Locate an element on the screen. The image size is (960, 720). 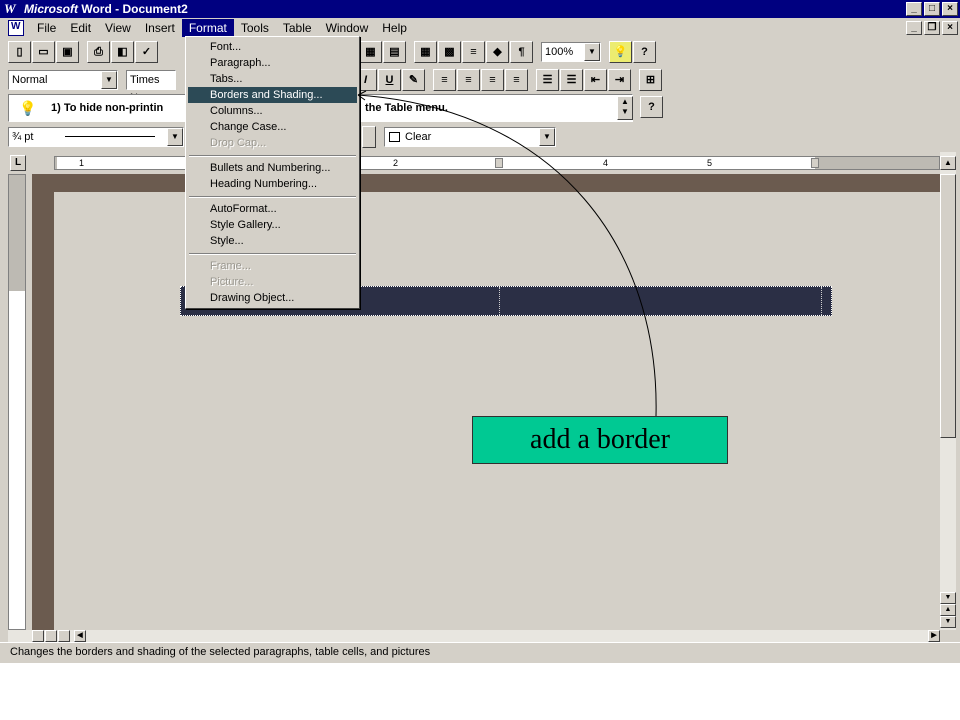
callout-text: add a border is located at coordinates (600, 439).